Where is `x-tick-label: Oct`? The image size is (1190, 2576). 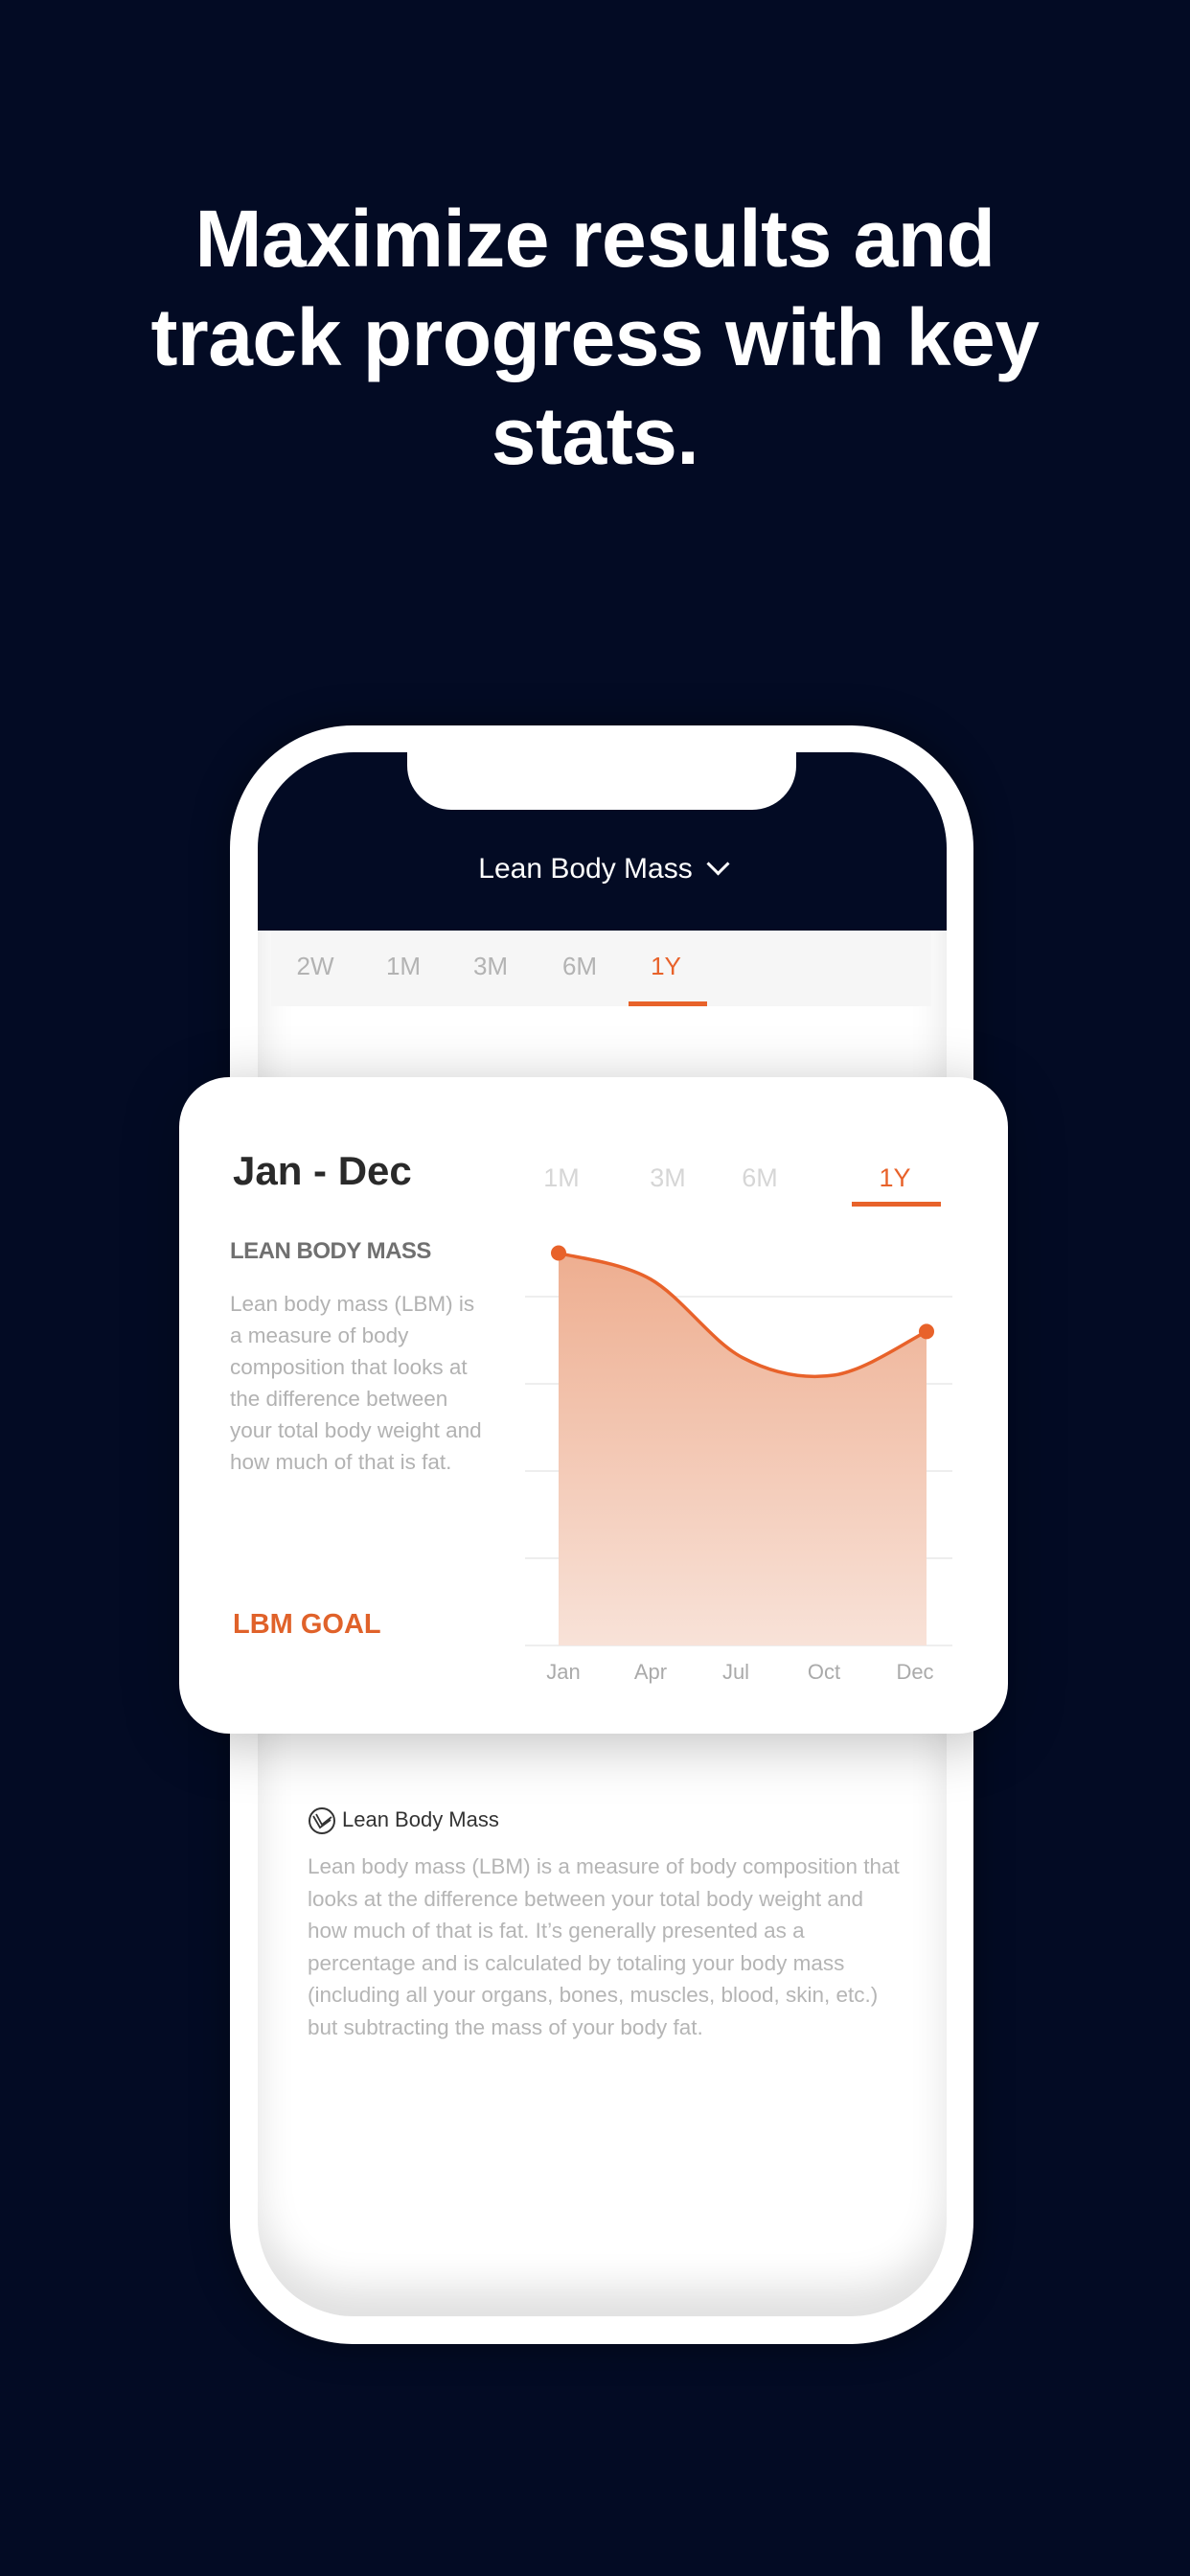
x-tick-label: Oct is located at coordinates (824, 1672).